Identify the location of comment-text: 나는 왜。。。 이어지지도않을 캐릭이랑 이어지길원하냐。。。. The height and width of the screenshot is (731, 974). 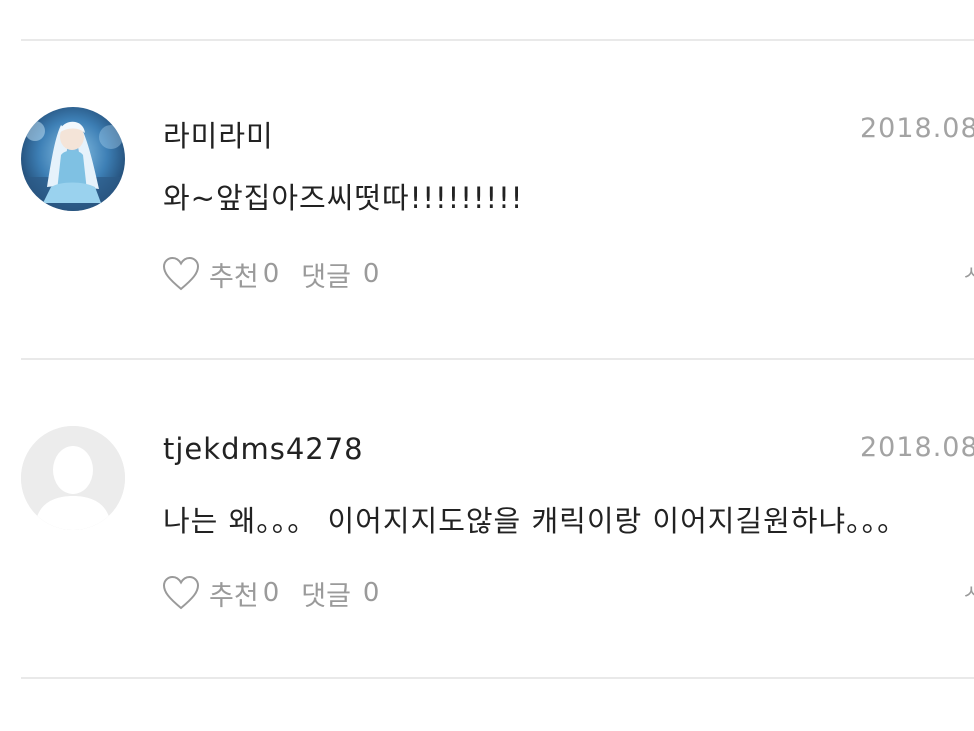
(535, 521).